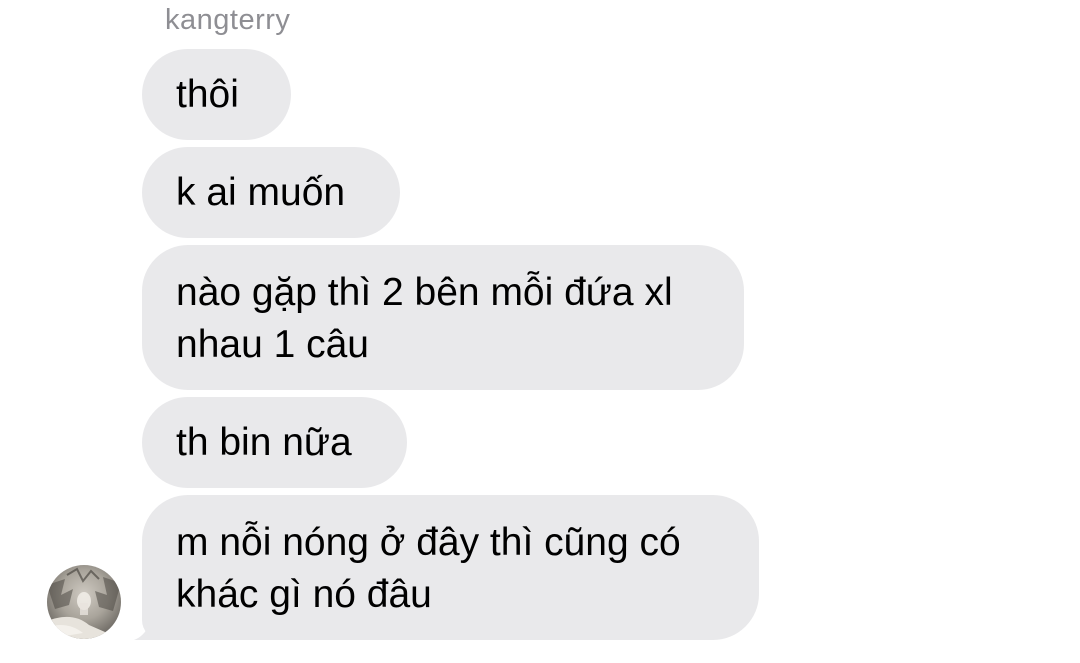 Image resolution: width=1080 pixels, height=663 pixels. Describe the element at coordinates (146, 622) in the screenshot. I see `bubble-tail` at that location.